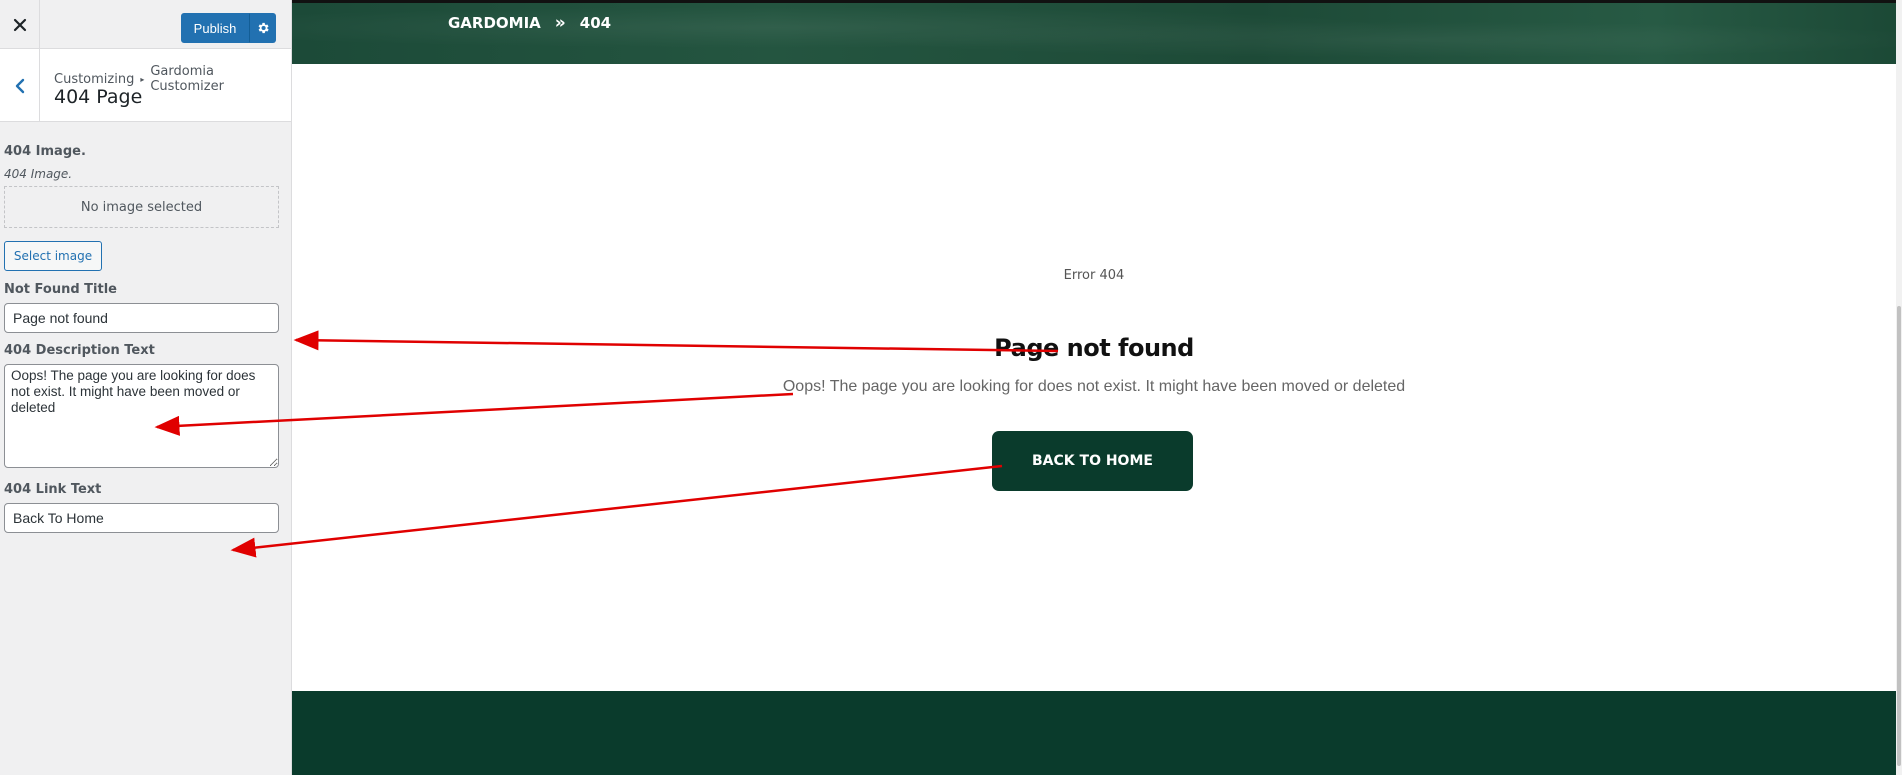  Describe the element at coordinates (145, 24) in the screenshot. I see `customizer-header: Publish` at that location.